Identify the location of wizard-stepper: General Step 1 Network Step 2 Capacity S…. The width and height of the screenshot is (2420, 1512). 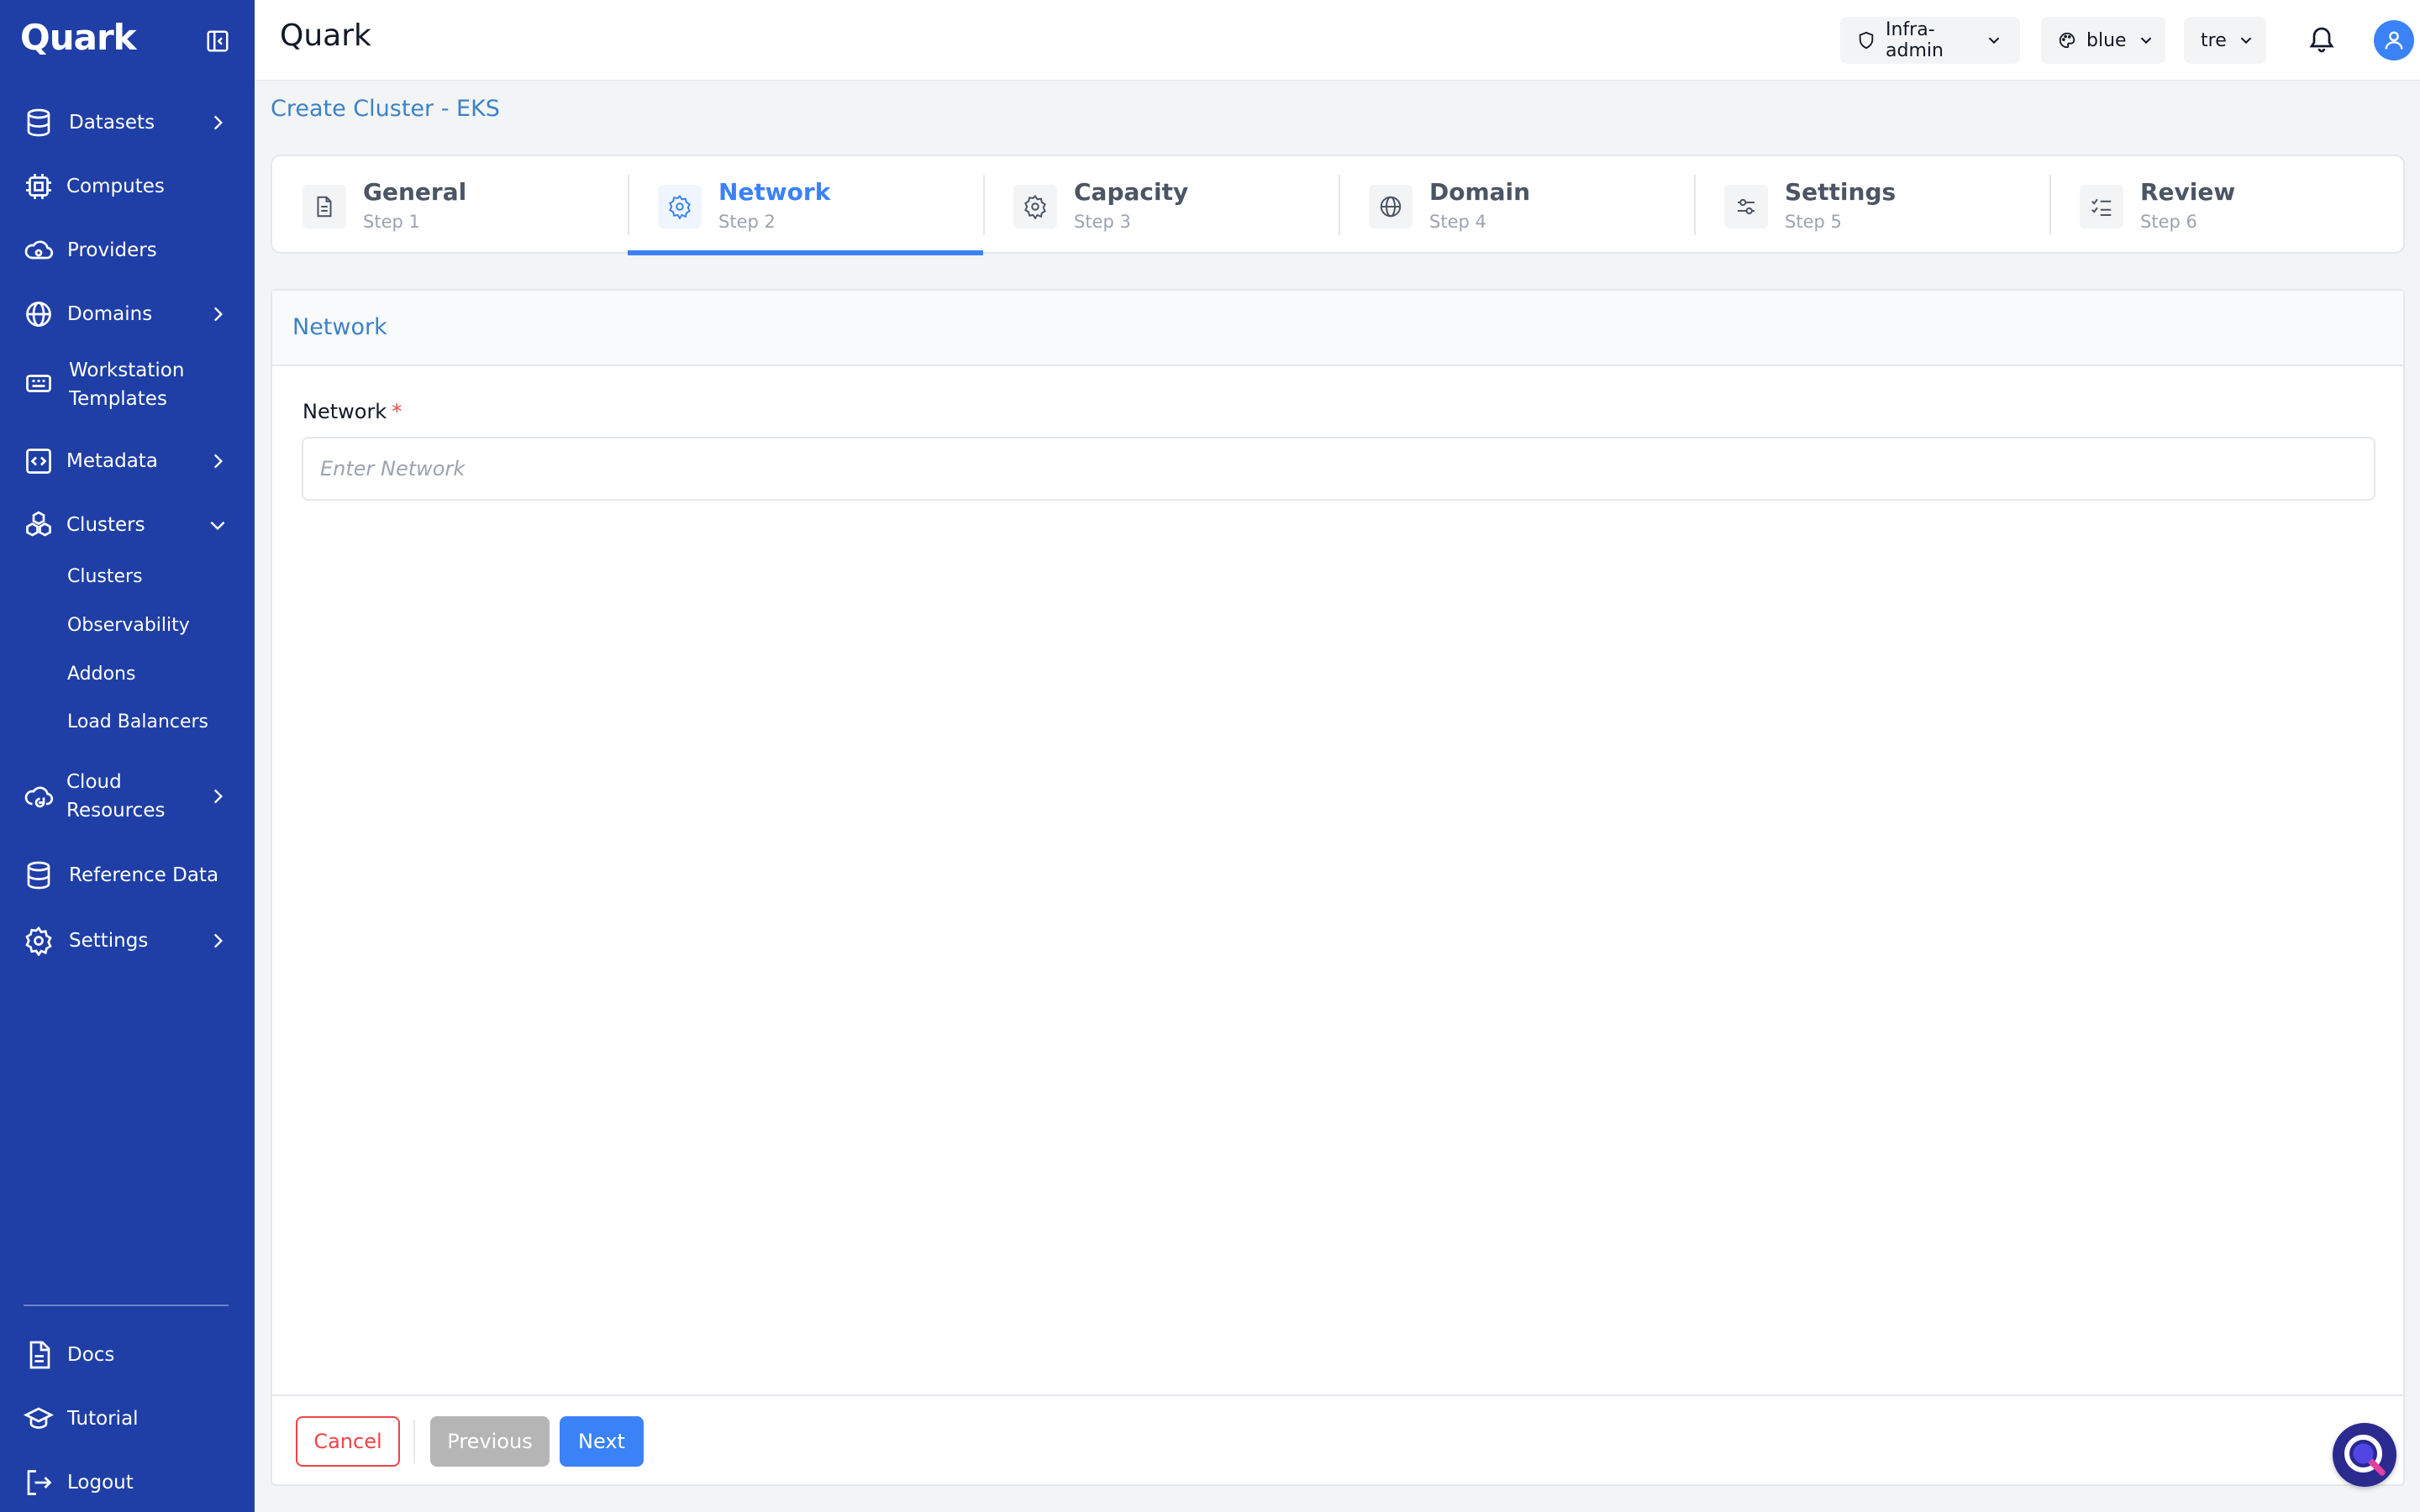
(1338, 205).